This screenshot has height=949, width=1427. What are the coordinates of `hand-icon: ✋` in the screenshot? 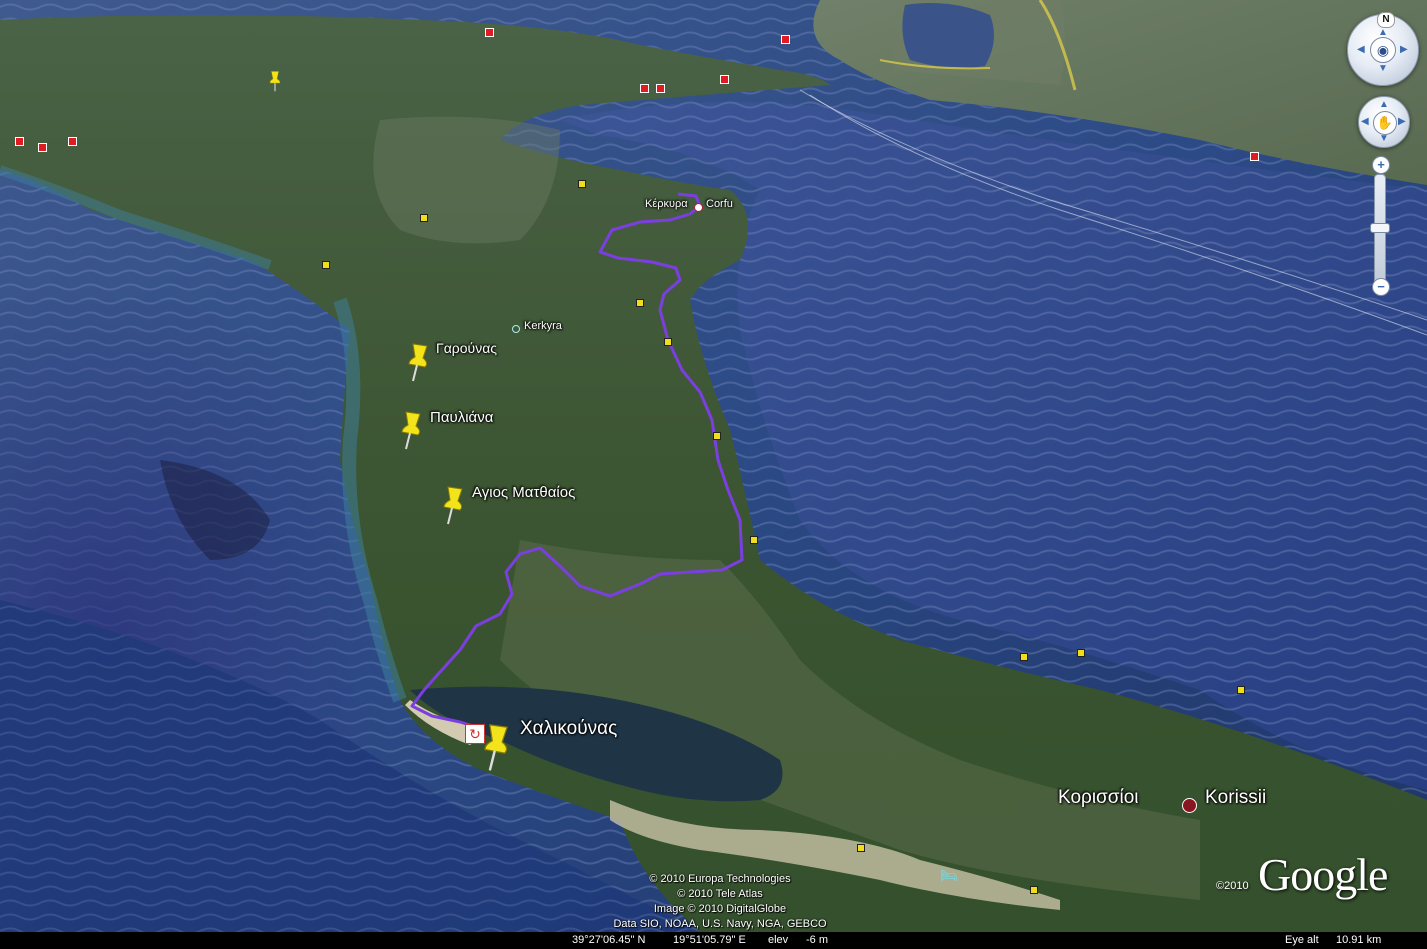 It's located at (1385, 123).